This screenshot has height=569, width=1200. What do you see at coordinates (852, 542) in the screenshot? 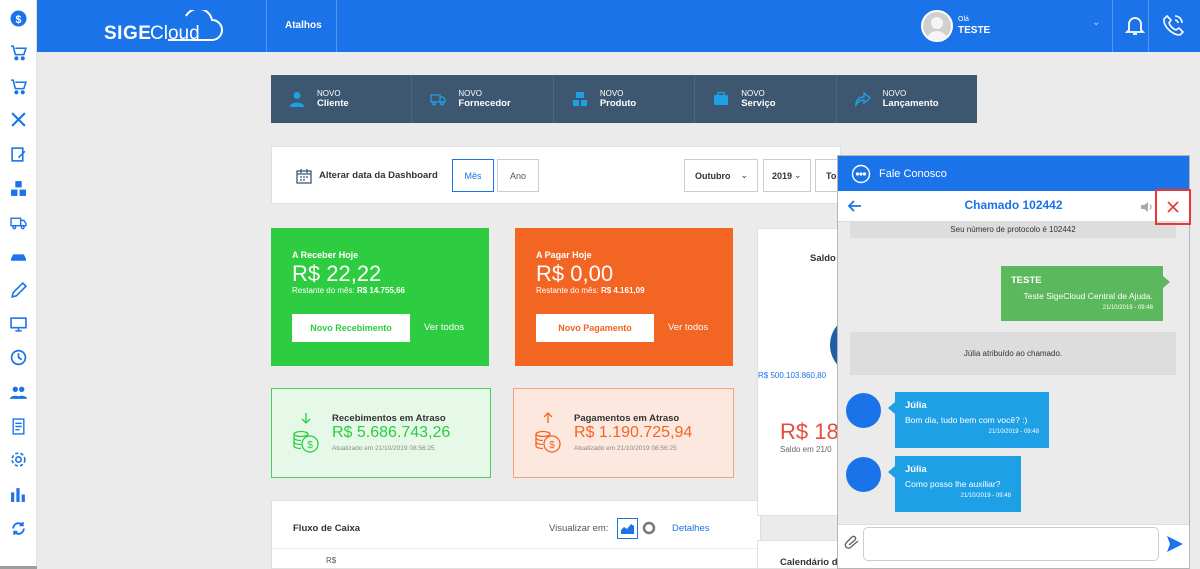
I see `paperclip-icon` at bounding box center [852, 542].